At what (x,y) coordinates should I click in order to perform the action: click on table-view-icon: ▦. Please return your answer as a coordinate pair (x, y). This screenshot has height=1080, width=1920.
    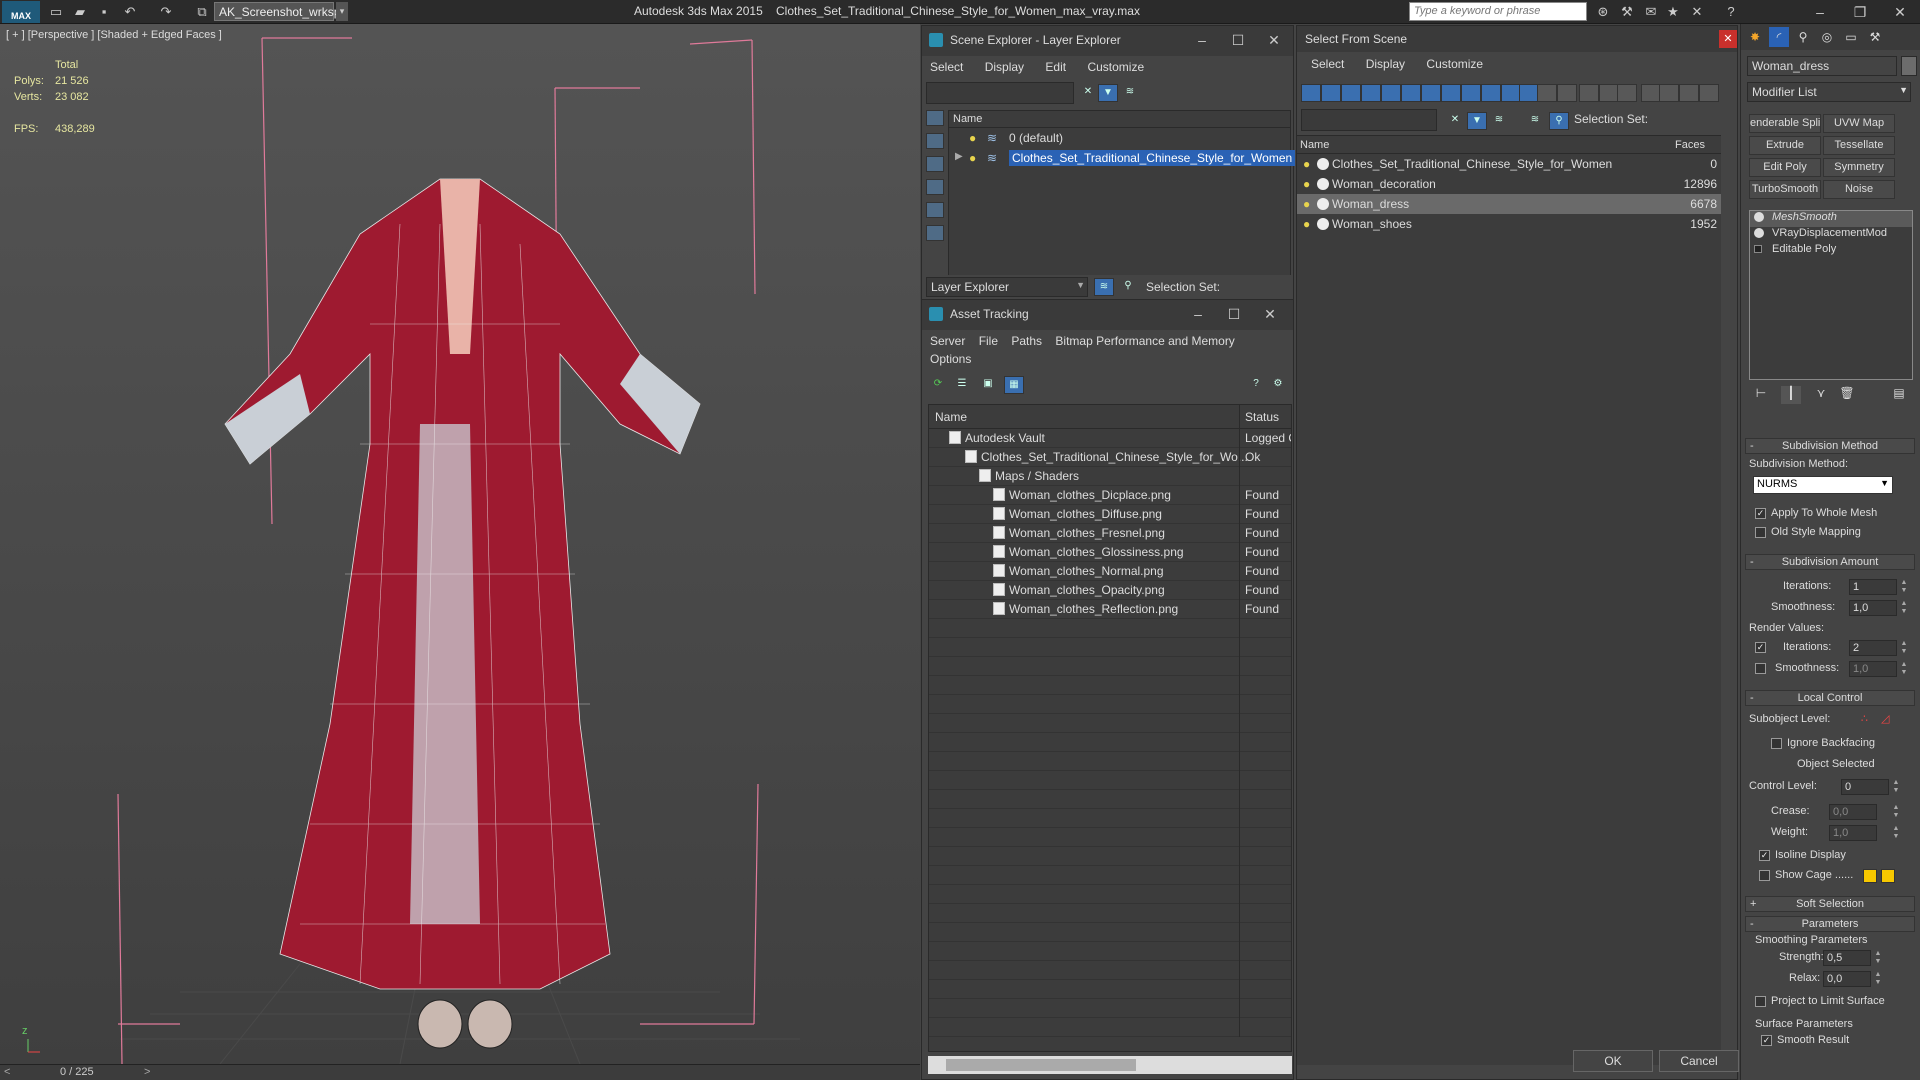
    Looking at the image, I should click on (1014, 385).